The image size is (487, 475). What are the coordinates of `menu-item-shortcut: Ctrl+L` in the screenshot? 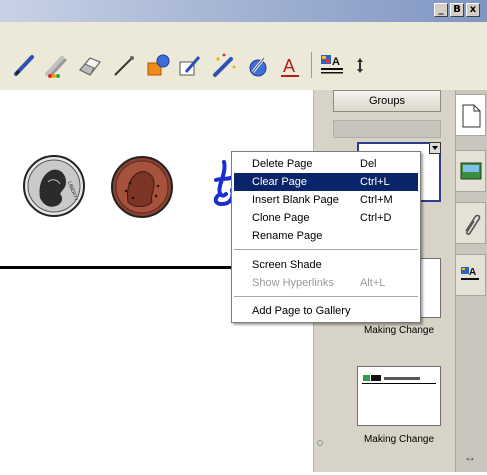 It's located at (375, 182).